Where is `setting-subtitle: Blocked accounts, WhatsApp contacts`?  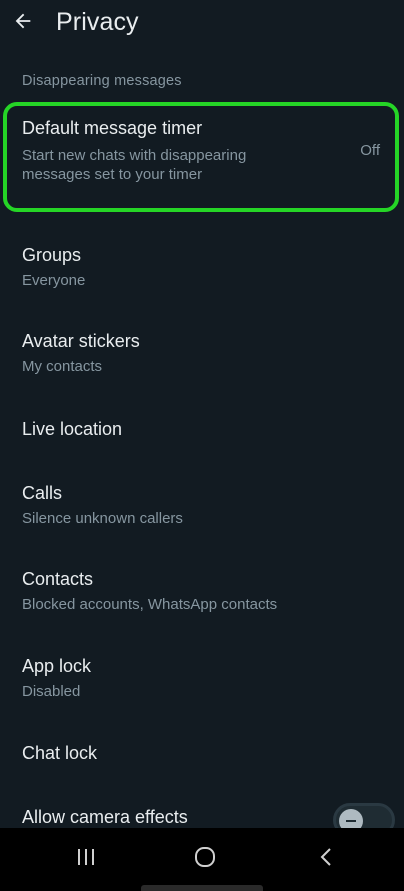
setting-subtitle: Blocked accounts, WhatsApp contacts is located at coordinates (150, 604).